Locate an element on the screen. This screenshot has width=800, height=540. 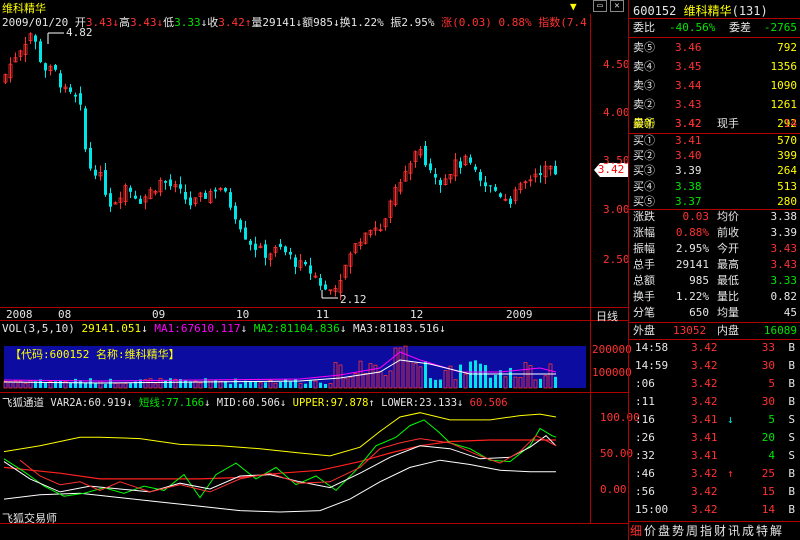
stats-value: 2.95% is located at coordinates (692, 248).